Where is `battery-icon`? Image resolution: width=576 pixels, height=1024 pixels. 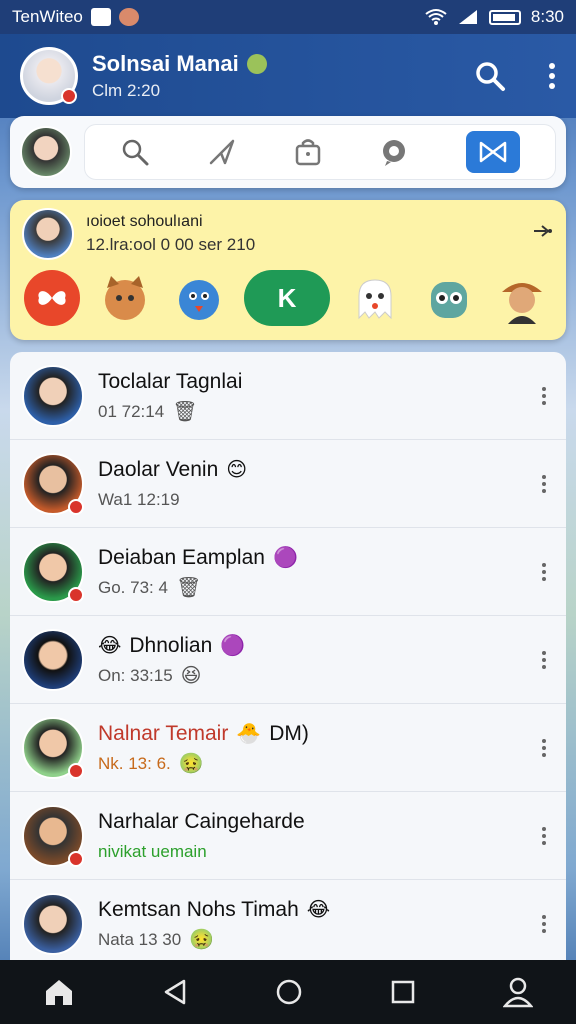 battery-icon is located at coordinates (504, 17).